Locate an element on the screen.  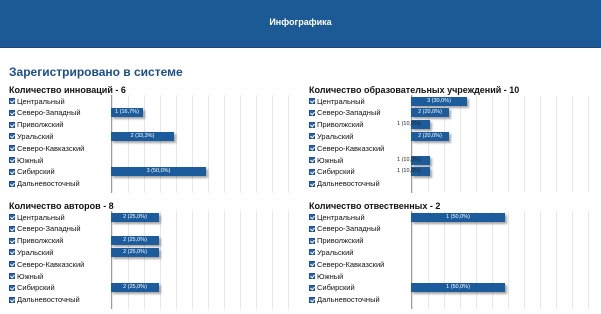
region-label: Южный is located at coordinates (30, 276).